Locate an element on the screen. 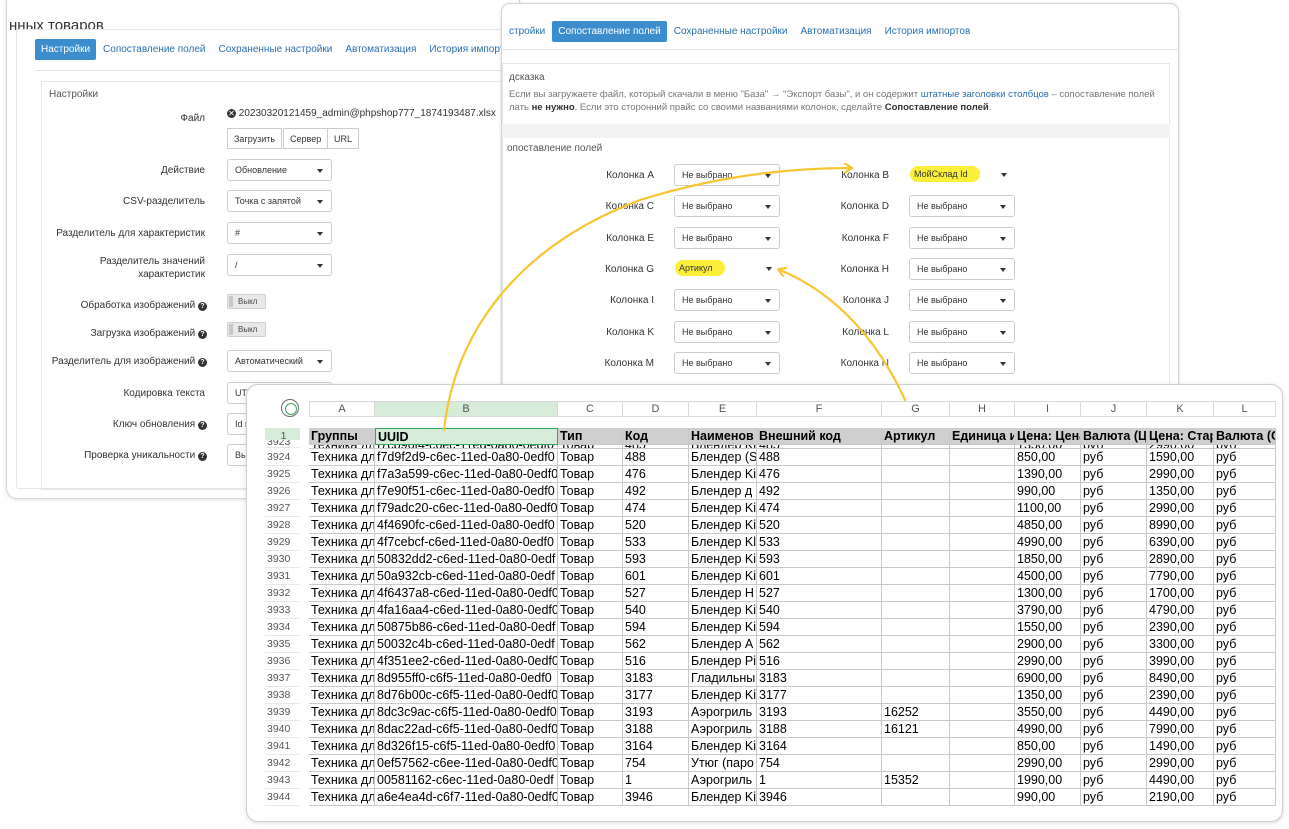  table-cell: 601 is located at coordinates (656, 576).